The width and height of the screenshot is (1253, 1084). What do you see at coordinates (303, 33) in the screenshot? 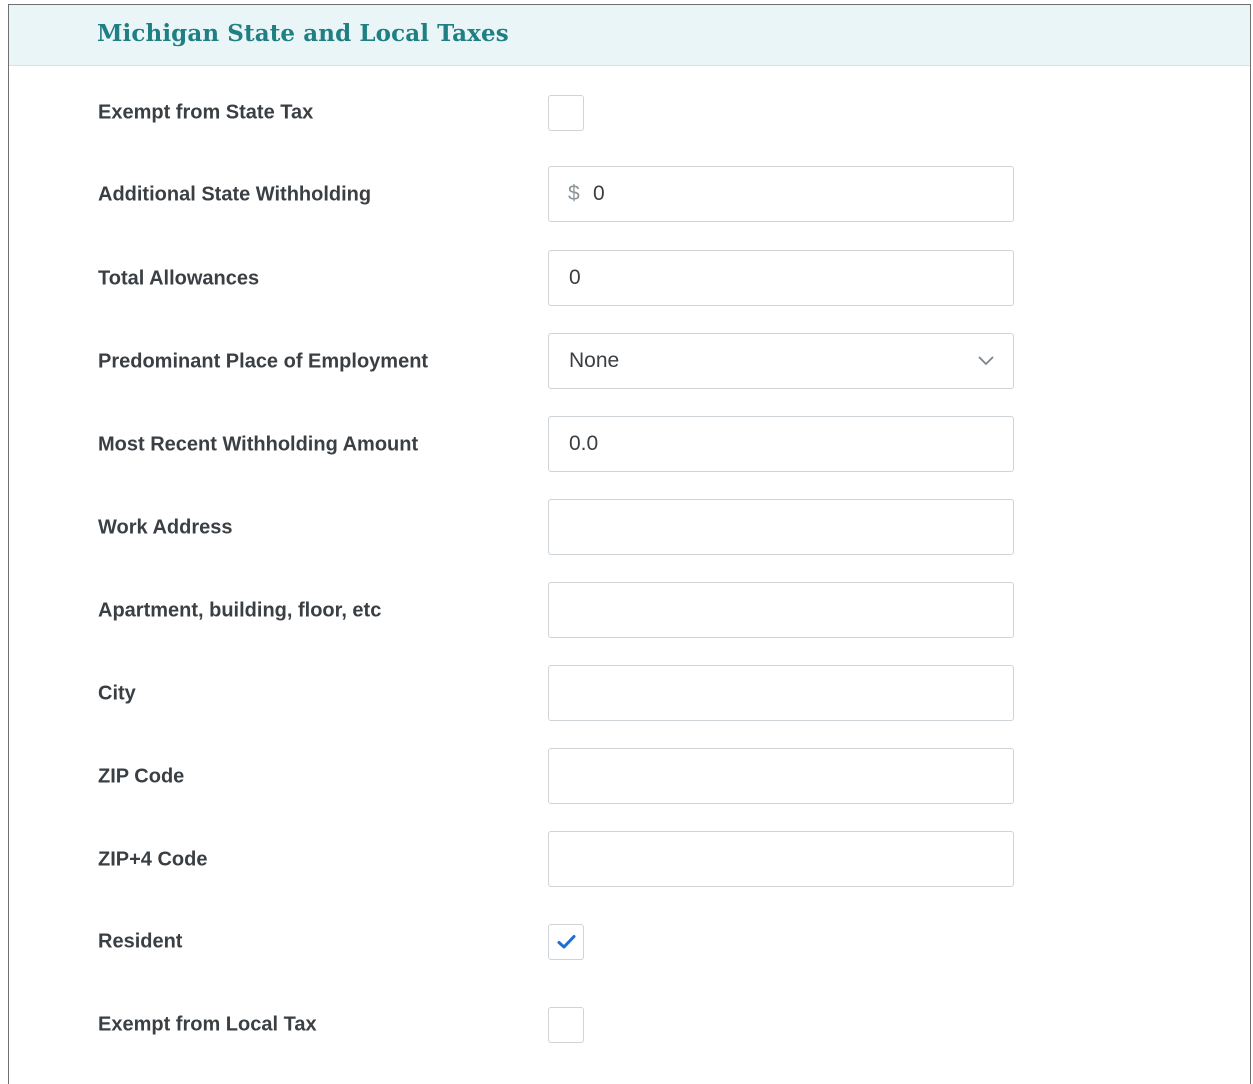
I see `section-title: Michigan State and Local Taxes` at bounding box center [303, 33].